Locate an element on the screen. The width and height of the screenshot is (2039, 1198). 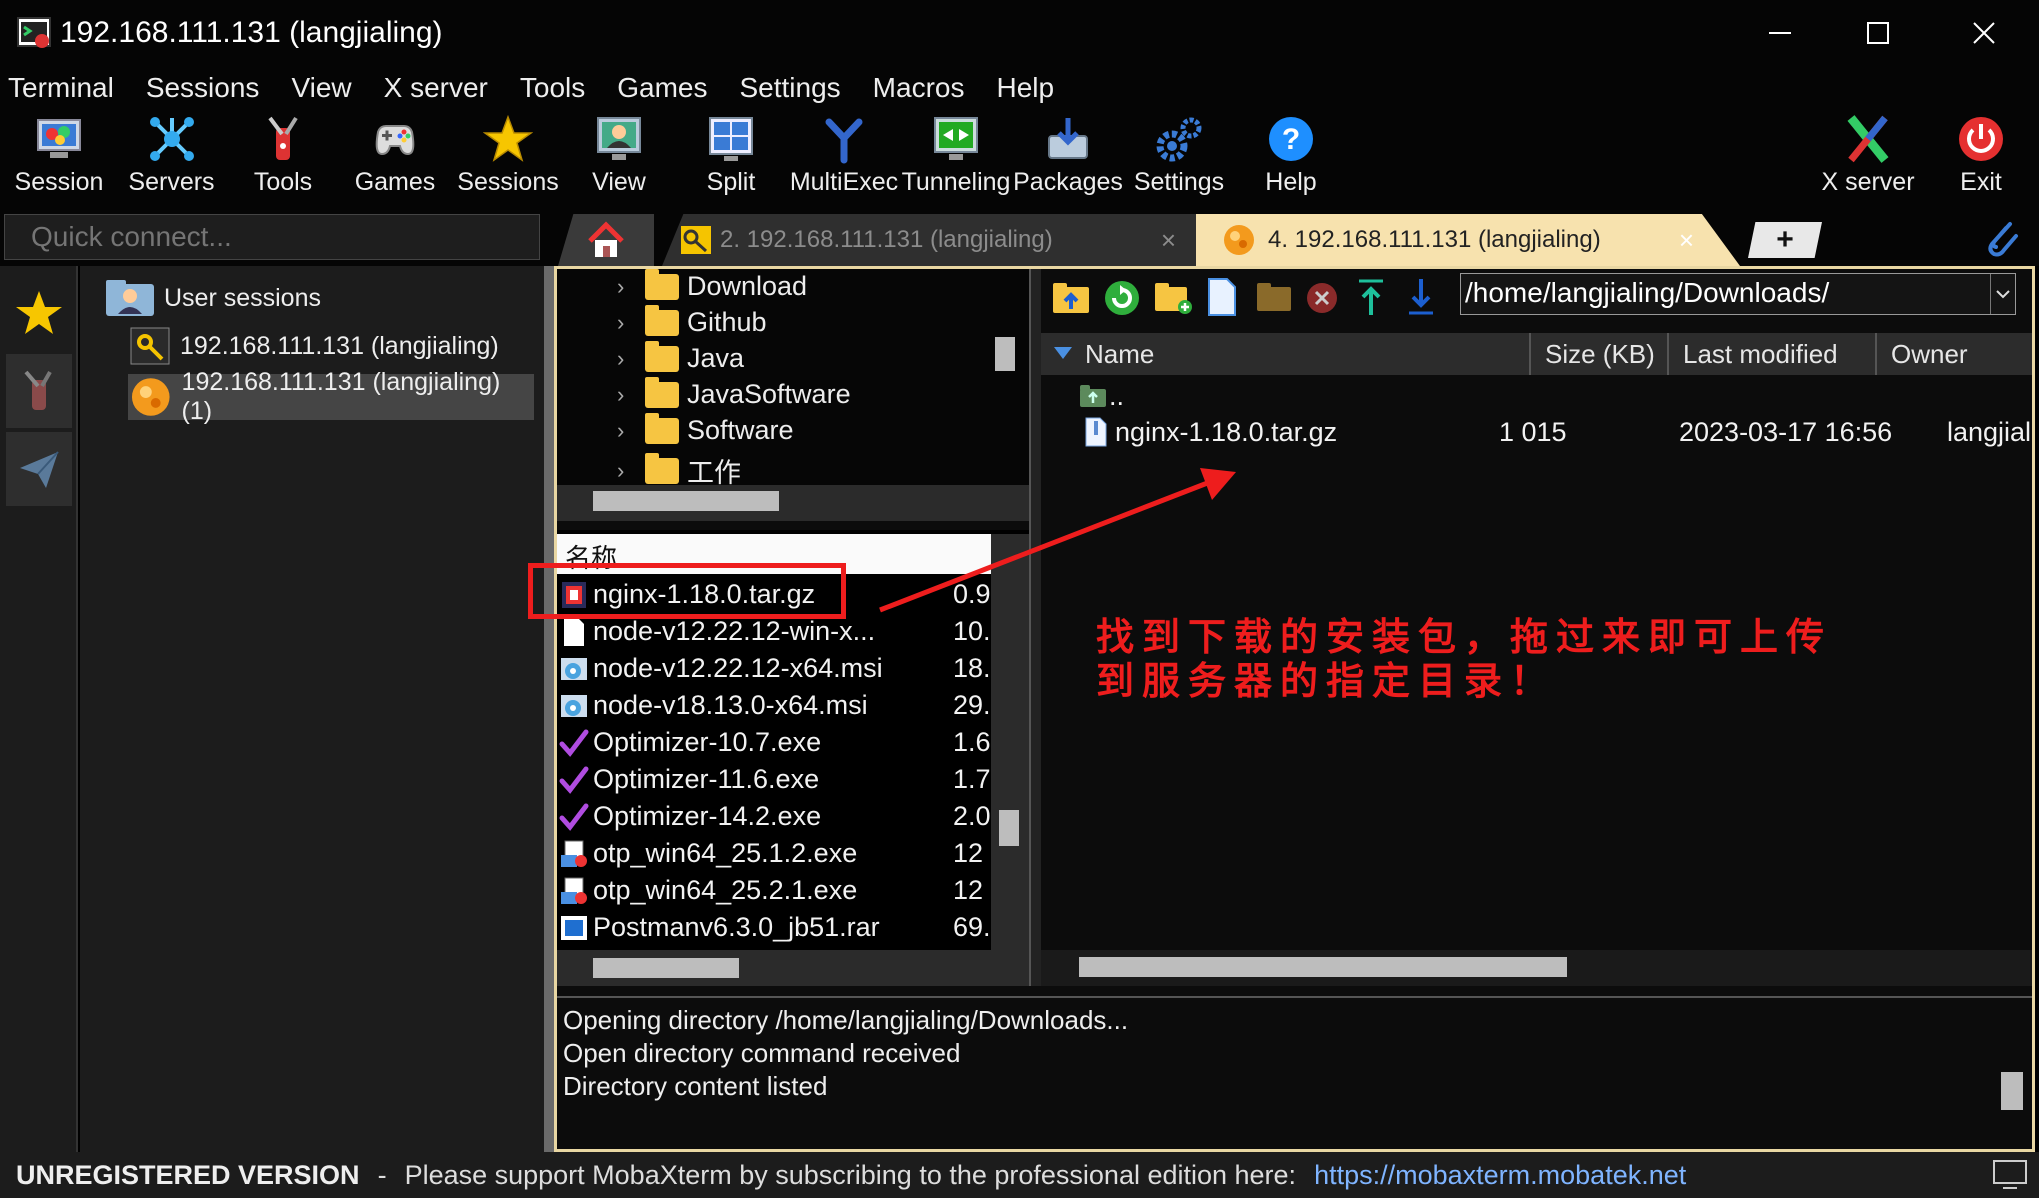
menu-macros: Macros is located at coordinates (919, 88).